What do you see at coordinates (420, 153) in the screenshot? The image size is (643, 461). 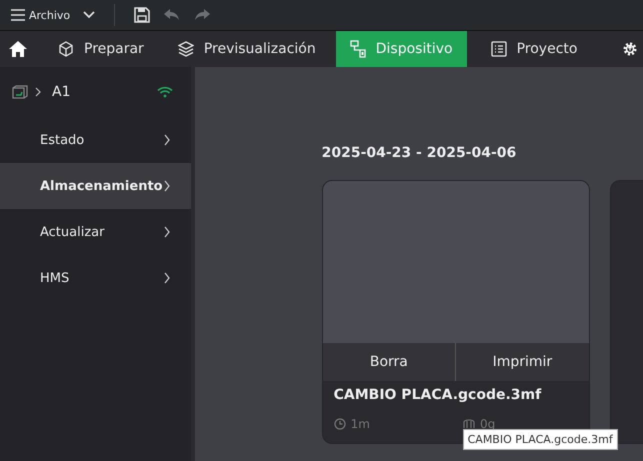 I see `date-range: 2025-04-23 - 2025-04-06` at bounding box center [420, 153].